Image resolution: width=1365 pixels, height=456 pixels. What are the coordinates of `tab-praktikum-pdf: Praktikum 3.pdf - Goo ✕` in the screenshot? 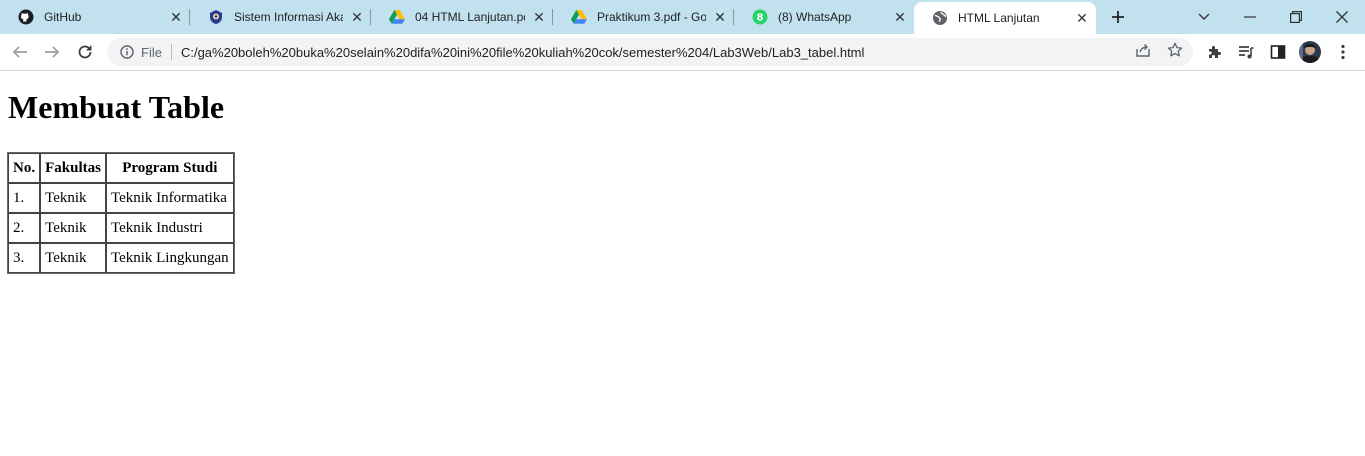 It's located at (643, 17).